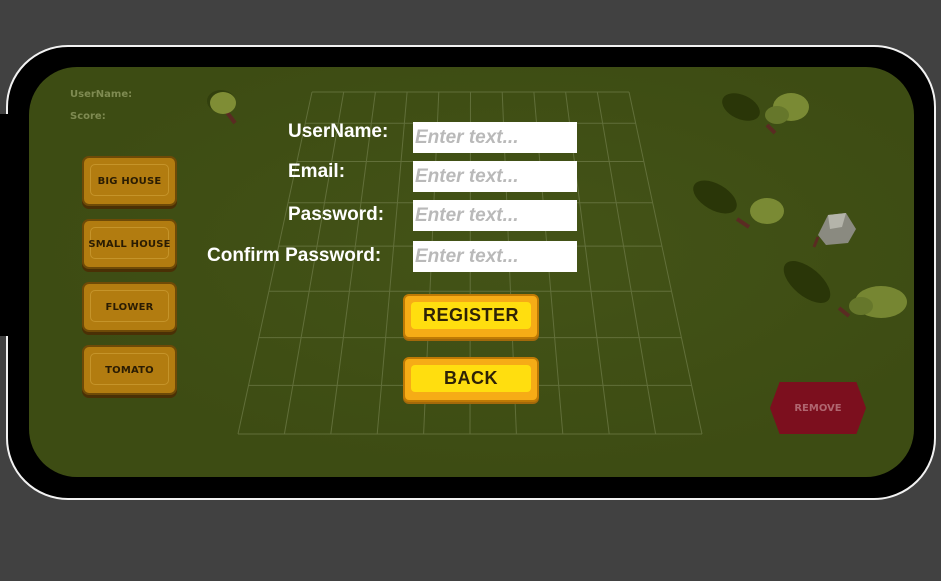 This screenshot has height=581, width=941. I want to click on username-label: UserName:, so click(338, 131).